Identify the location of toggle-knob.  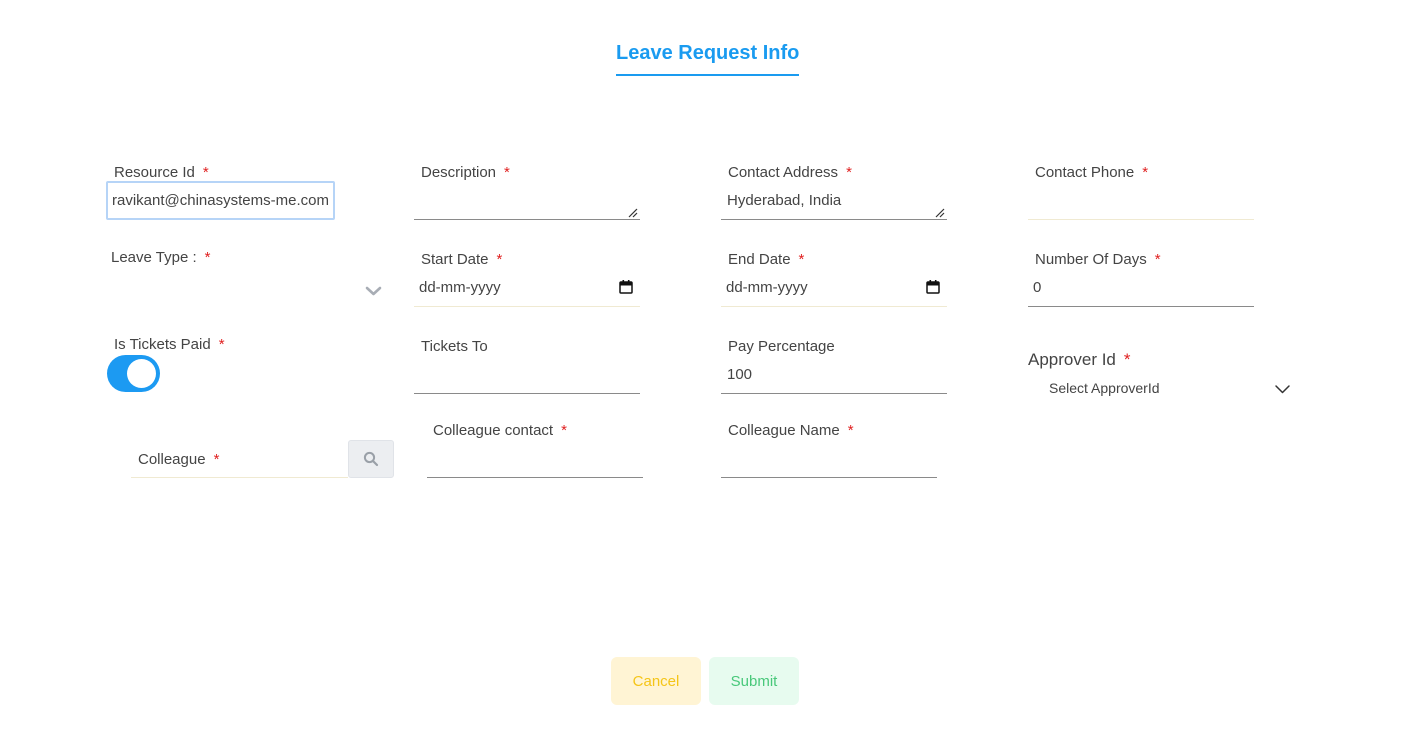
(141, 373).